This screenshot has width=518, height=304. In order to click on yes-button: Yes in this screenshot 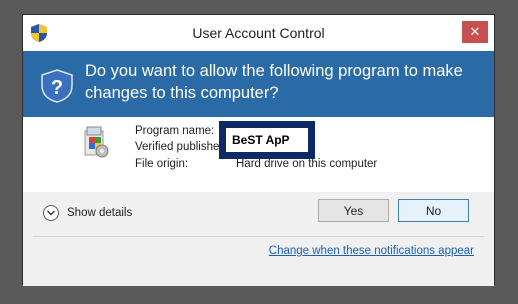, I will do `click(353, 210)`.